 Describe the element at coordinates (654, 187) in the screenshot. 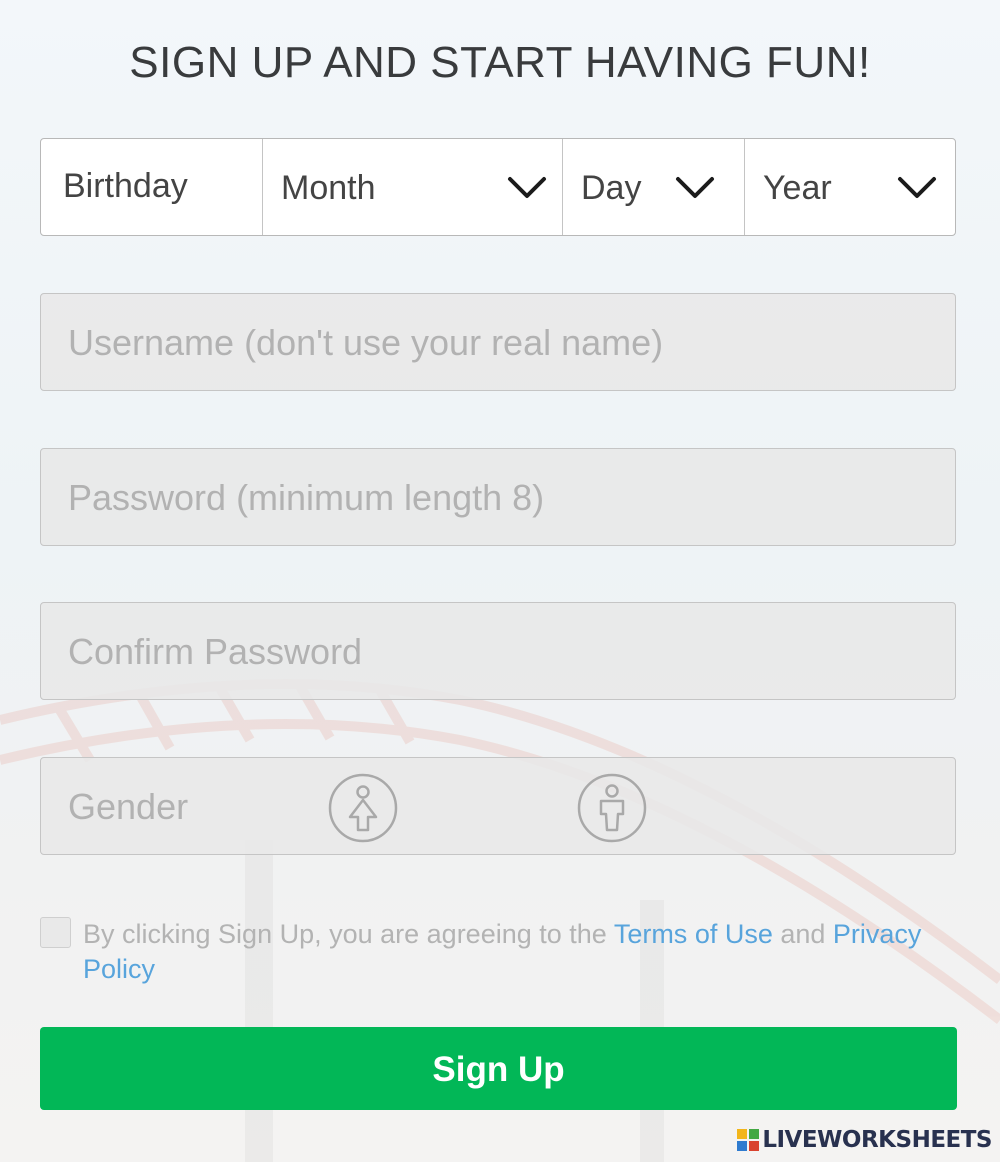

I see `day-select: Day` at that location.